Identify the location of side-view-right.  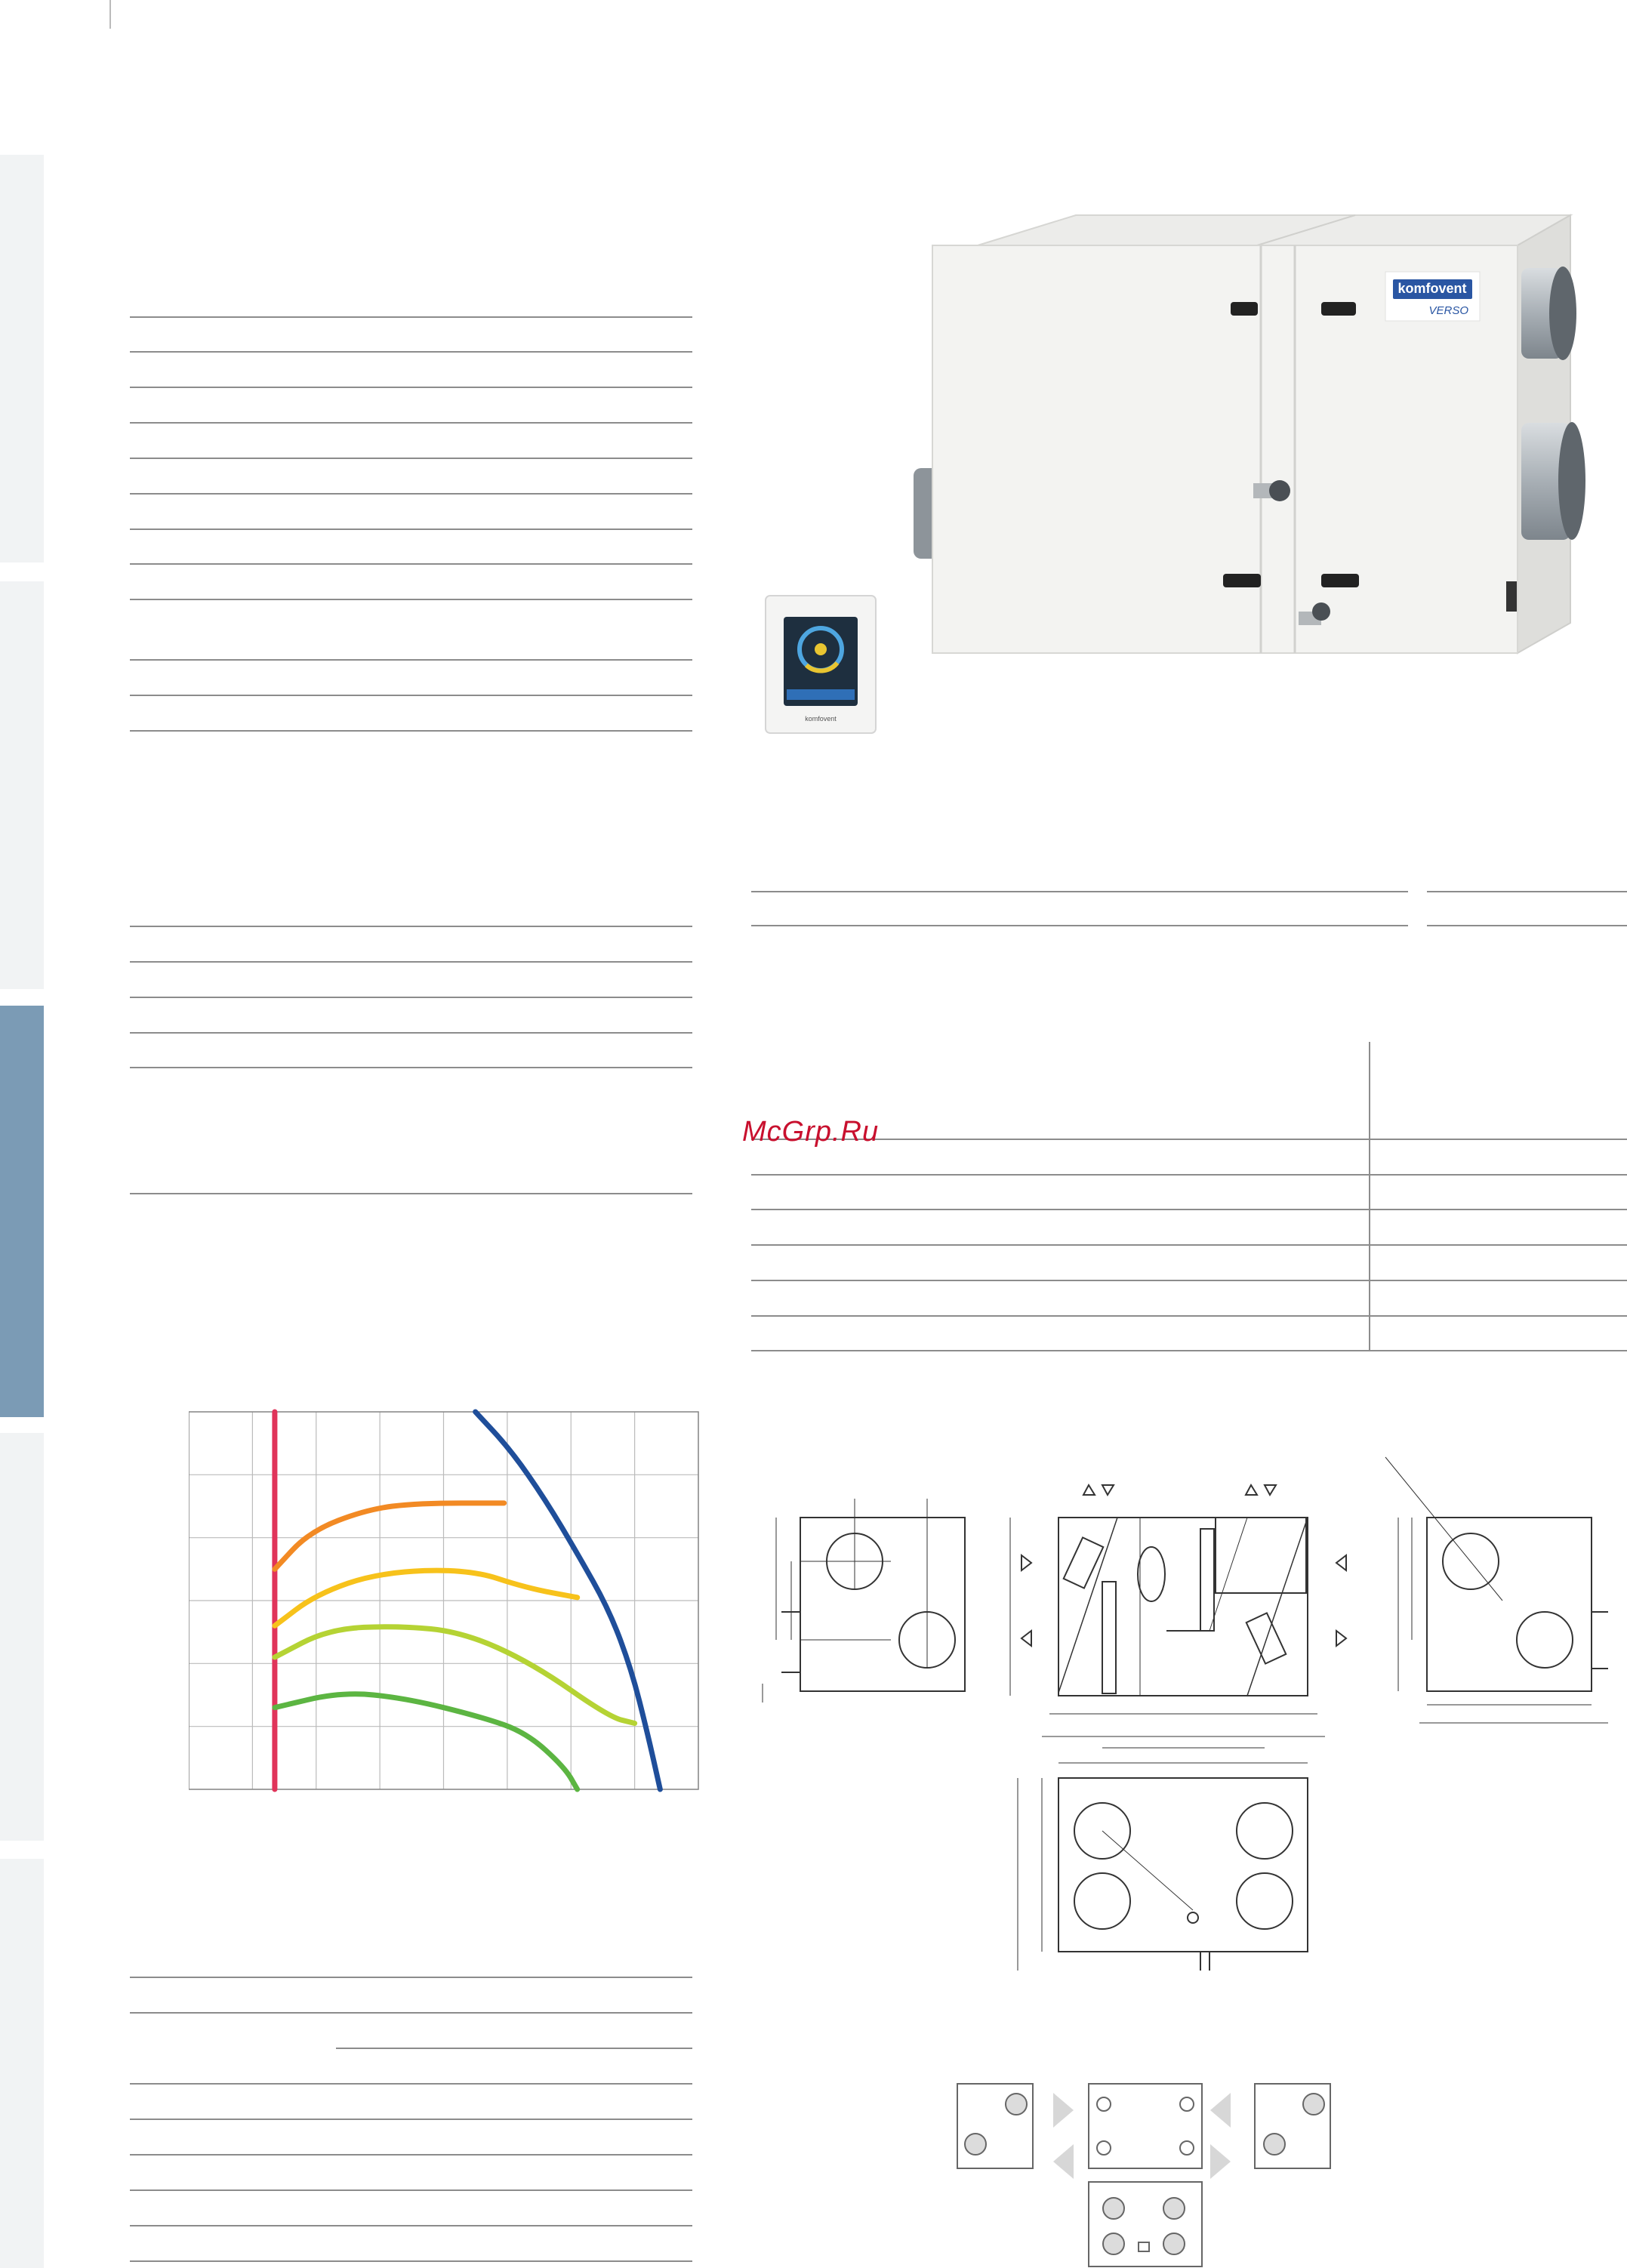
(1496, 1590).